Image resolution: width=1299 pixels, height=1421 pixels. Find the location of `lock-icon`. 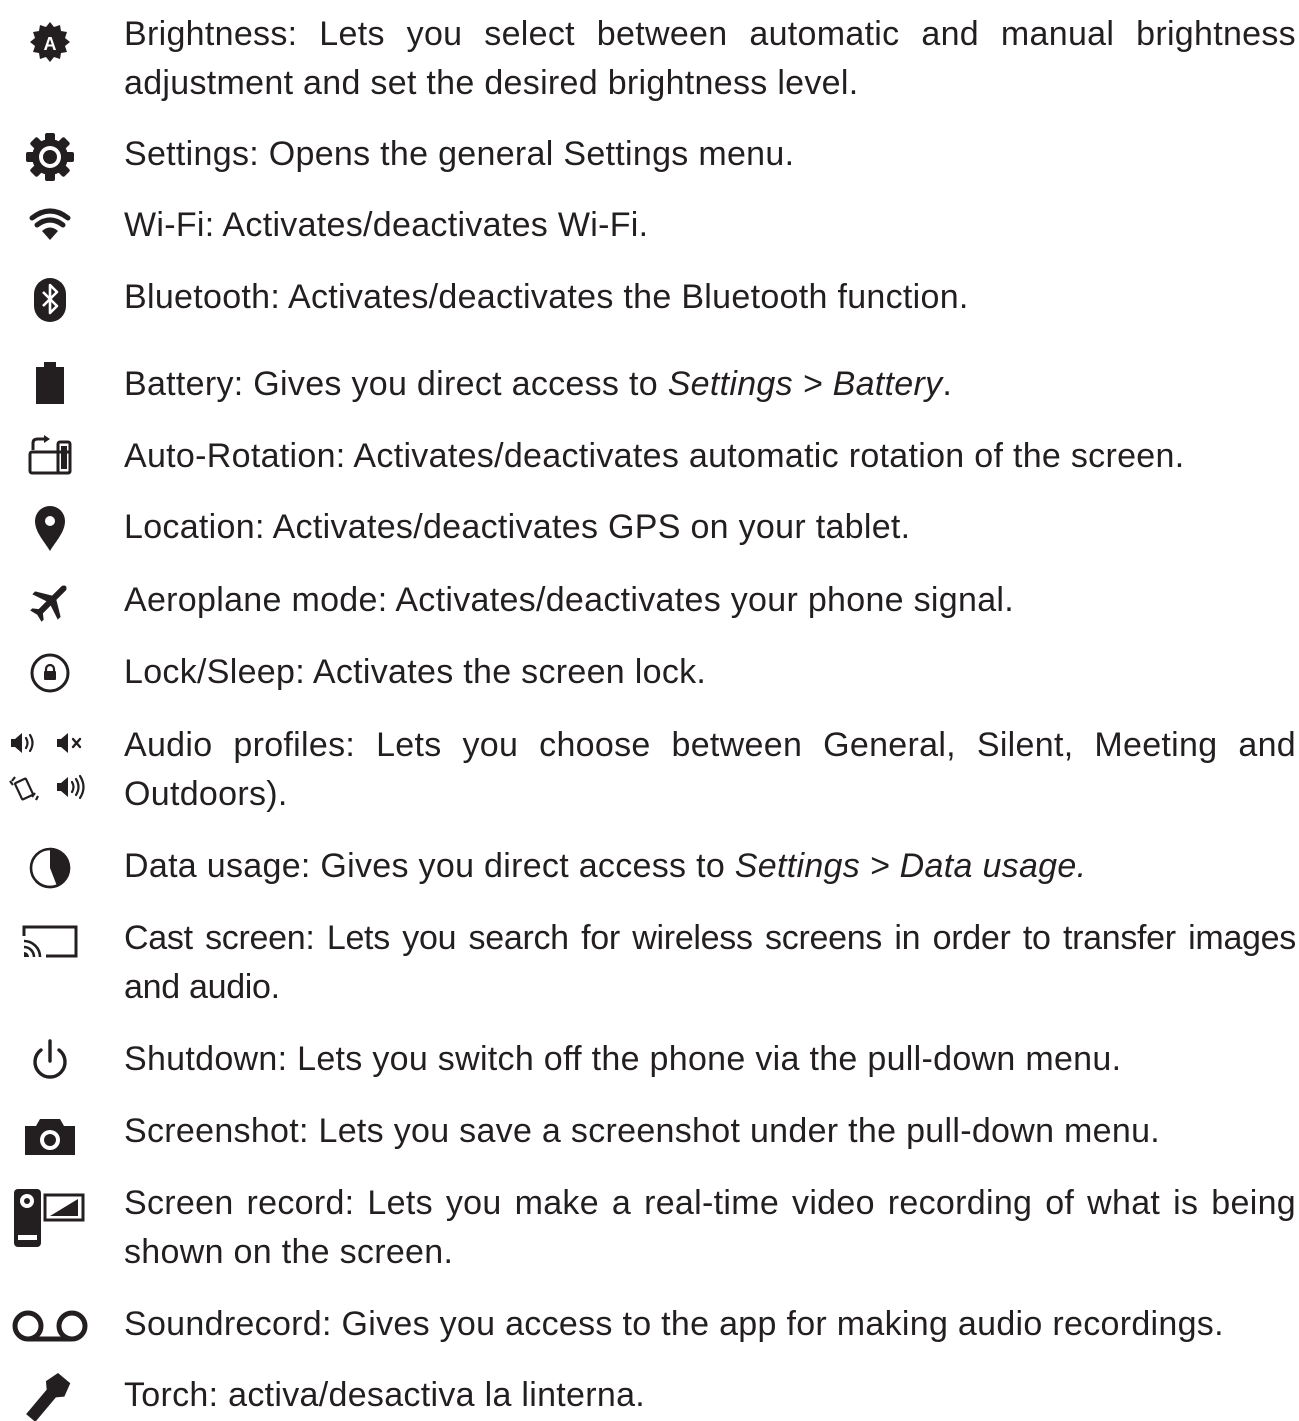

lock-icon is located at coordinates (50, 673).